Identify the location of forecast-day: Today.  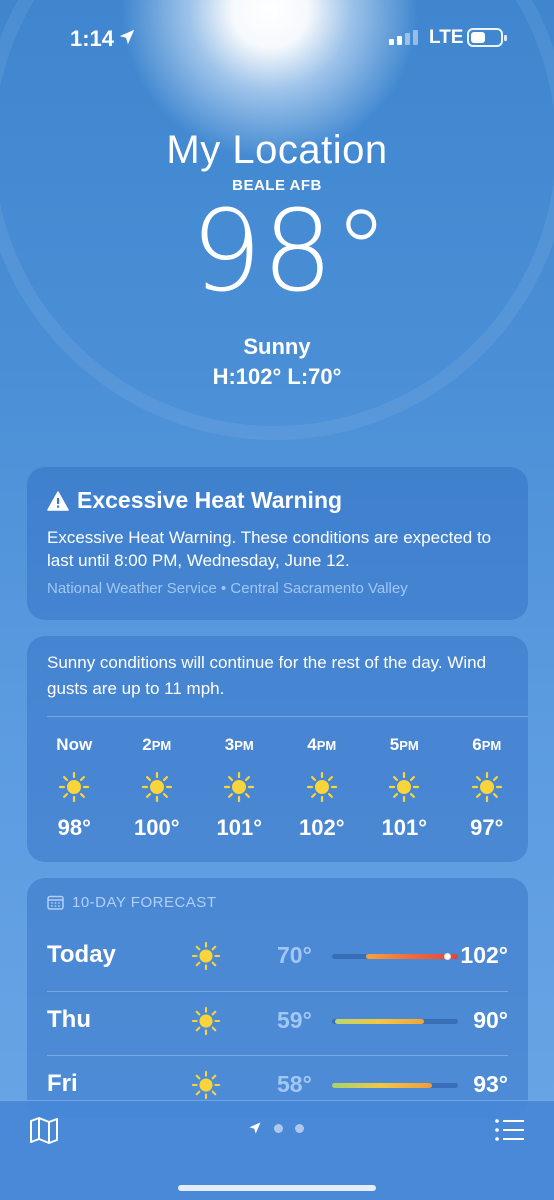
(81, 954).